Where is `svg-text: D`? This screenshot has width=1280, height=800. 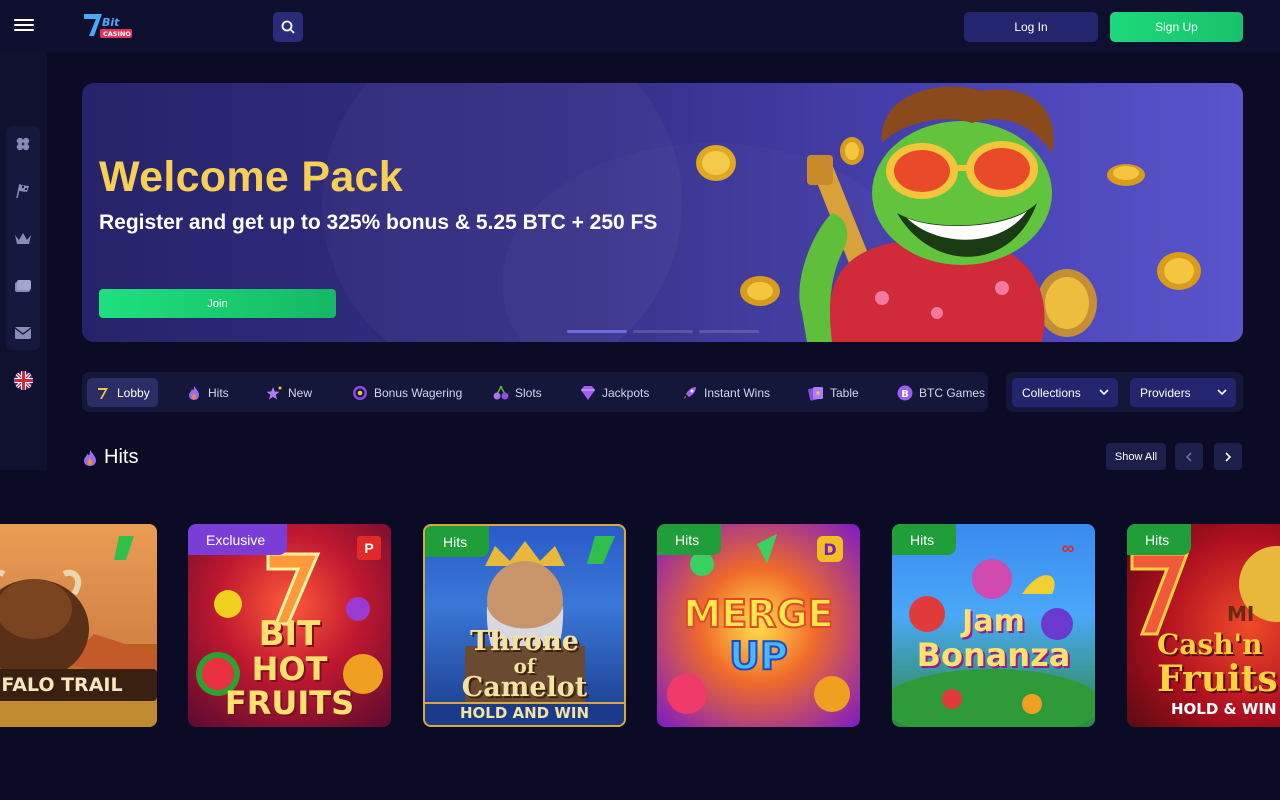 svg-text: D is located at coordinates (829, 549).